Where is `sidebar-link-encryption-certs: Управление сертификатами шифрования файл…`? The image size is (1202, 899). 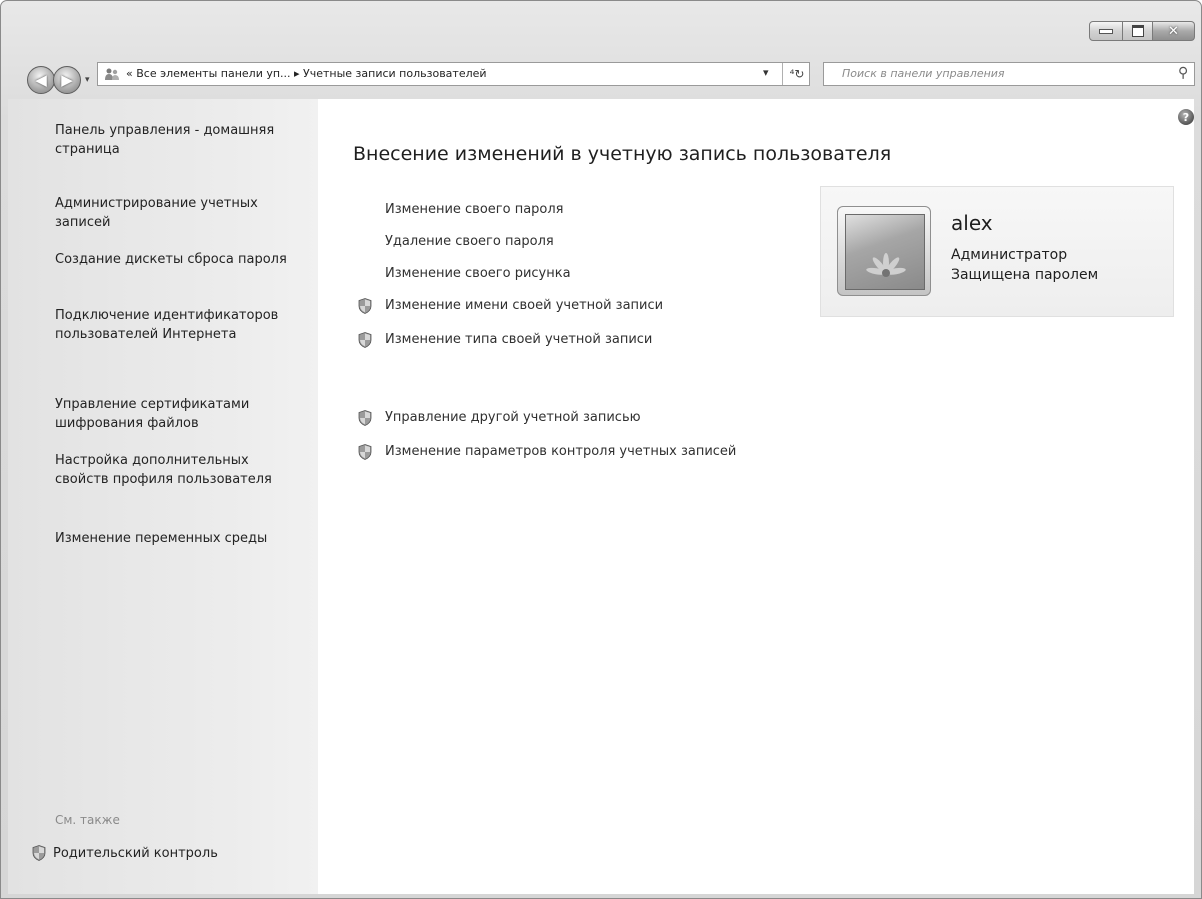
sidebar-link-encryption-certs: Управление сертификатами шифрования файл… is located at coordinates (175, 414).